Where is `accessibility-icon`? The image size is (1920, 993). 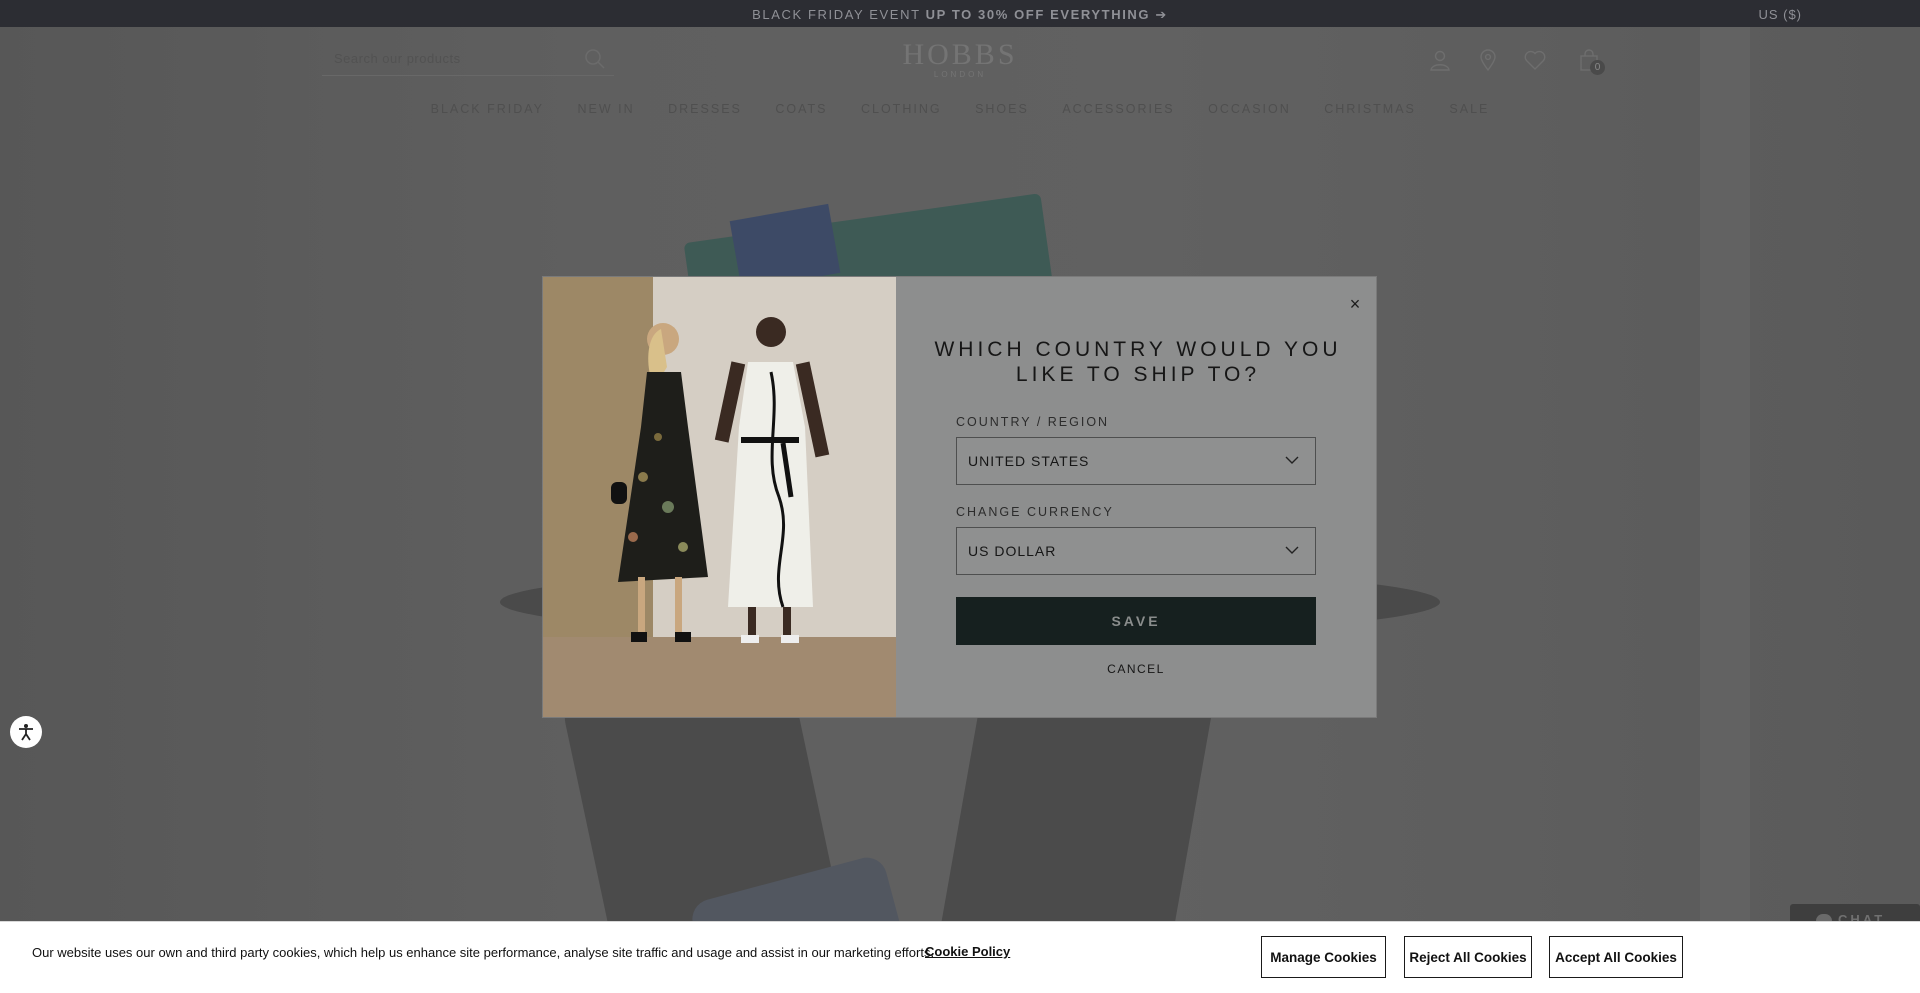 accessibility-icon is located at coordinates (26, 732).